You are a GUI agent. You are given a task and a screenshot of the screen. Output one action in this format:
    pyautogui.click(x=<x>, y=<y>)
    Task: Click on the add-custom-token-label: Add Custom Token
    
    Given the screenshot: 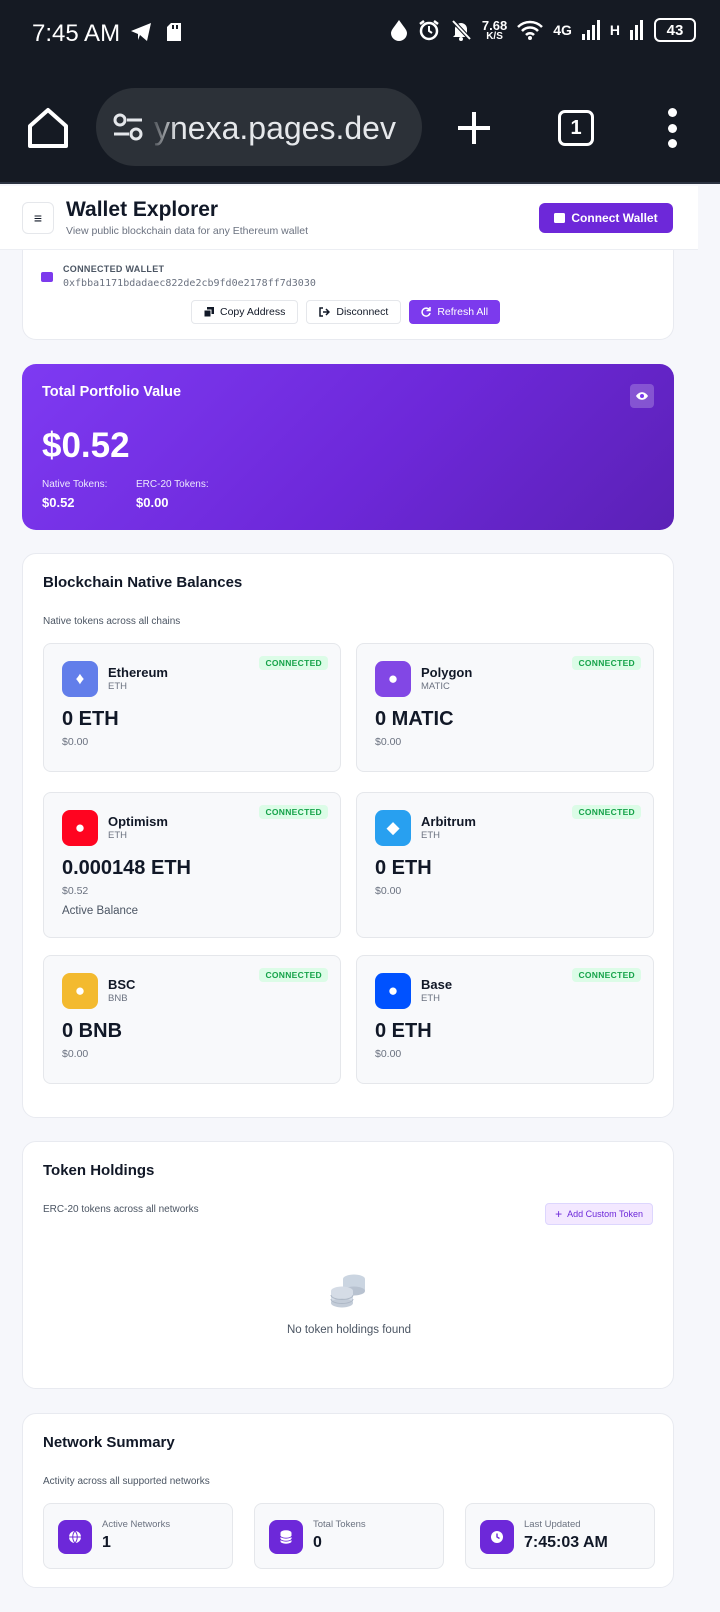 What is the action you would take?
    pyautogui.click(x=605, y=1214)
    